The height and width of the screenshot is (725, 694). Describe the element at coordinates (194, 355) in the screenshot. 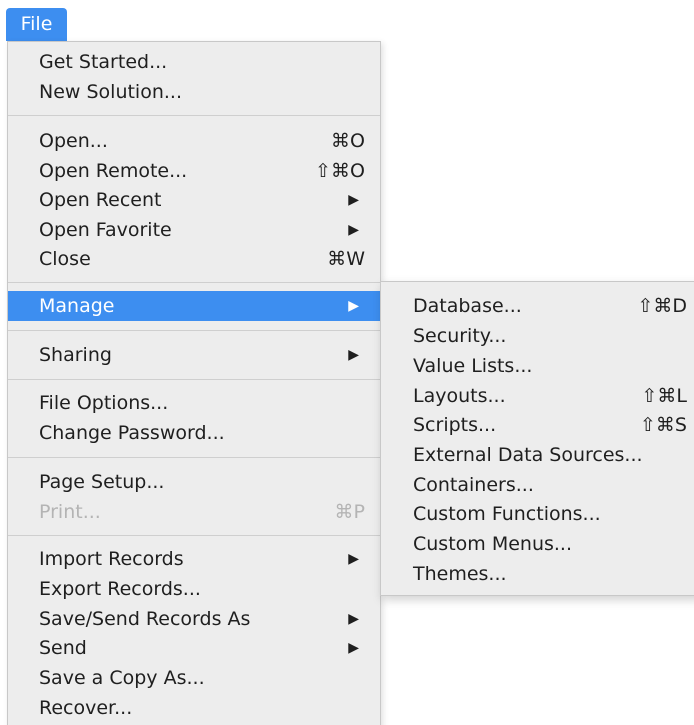

I see `menu-item-sharing: Sharing ▶` at that location.